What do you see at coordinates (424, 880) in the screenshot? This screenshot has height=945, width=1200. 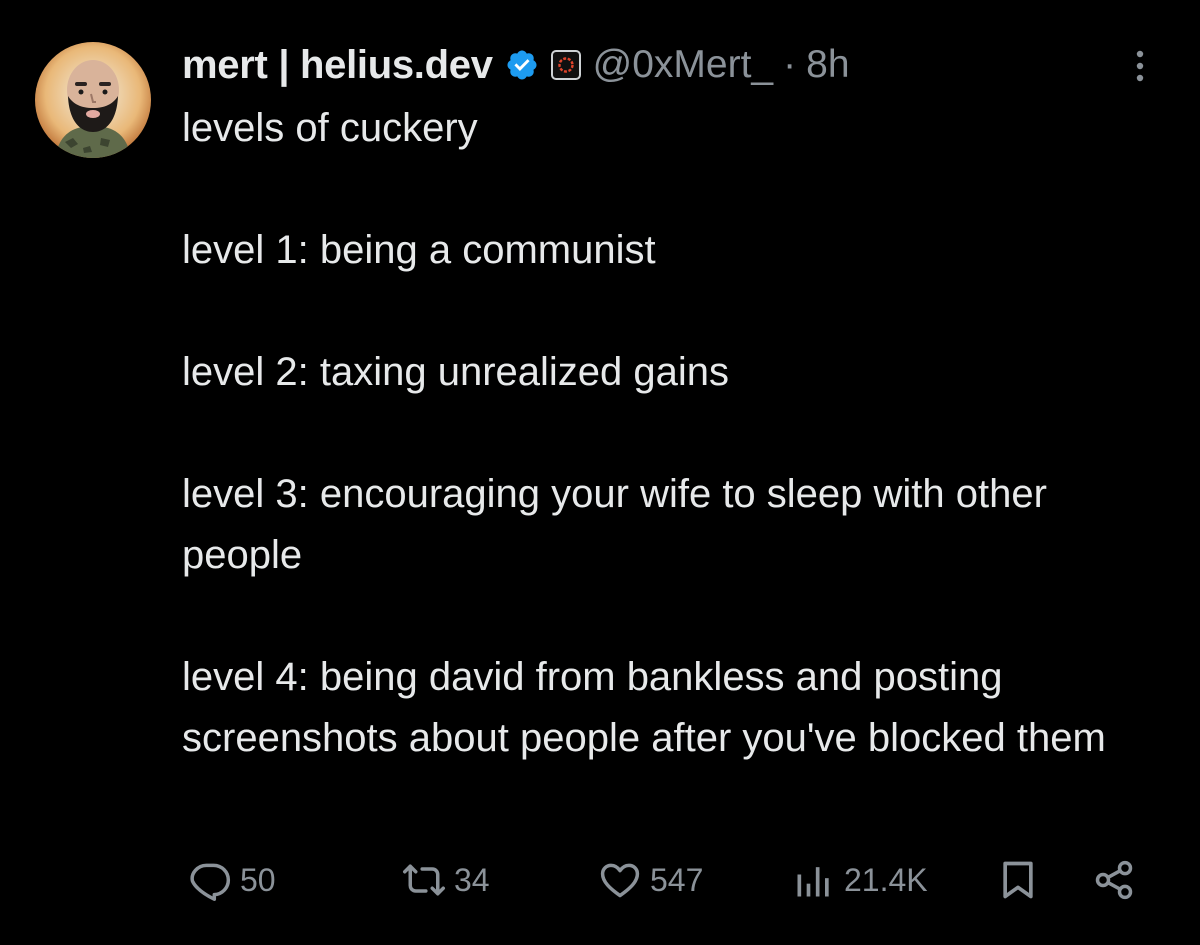 I see `retweet-icon` at bounding box center [424, 880].